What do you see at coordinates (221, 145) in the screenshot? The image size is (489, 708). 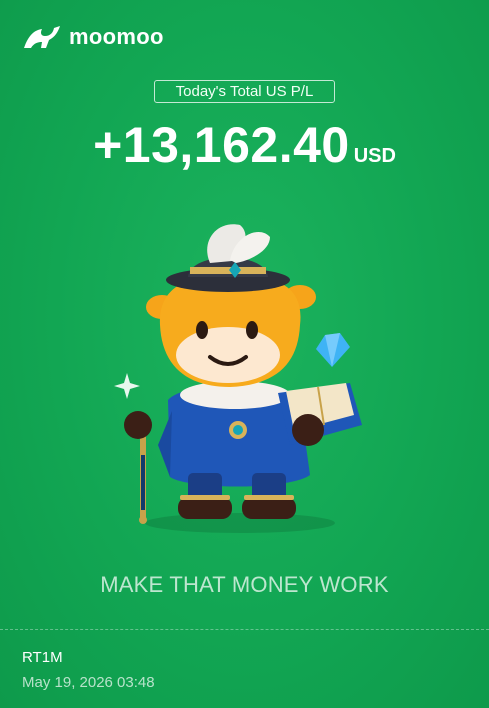 I see `pl-amount: +13,162.40` at bounding box center [221, 145].